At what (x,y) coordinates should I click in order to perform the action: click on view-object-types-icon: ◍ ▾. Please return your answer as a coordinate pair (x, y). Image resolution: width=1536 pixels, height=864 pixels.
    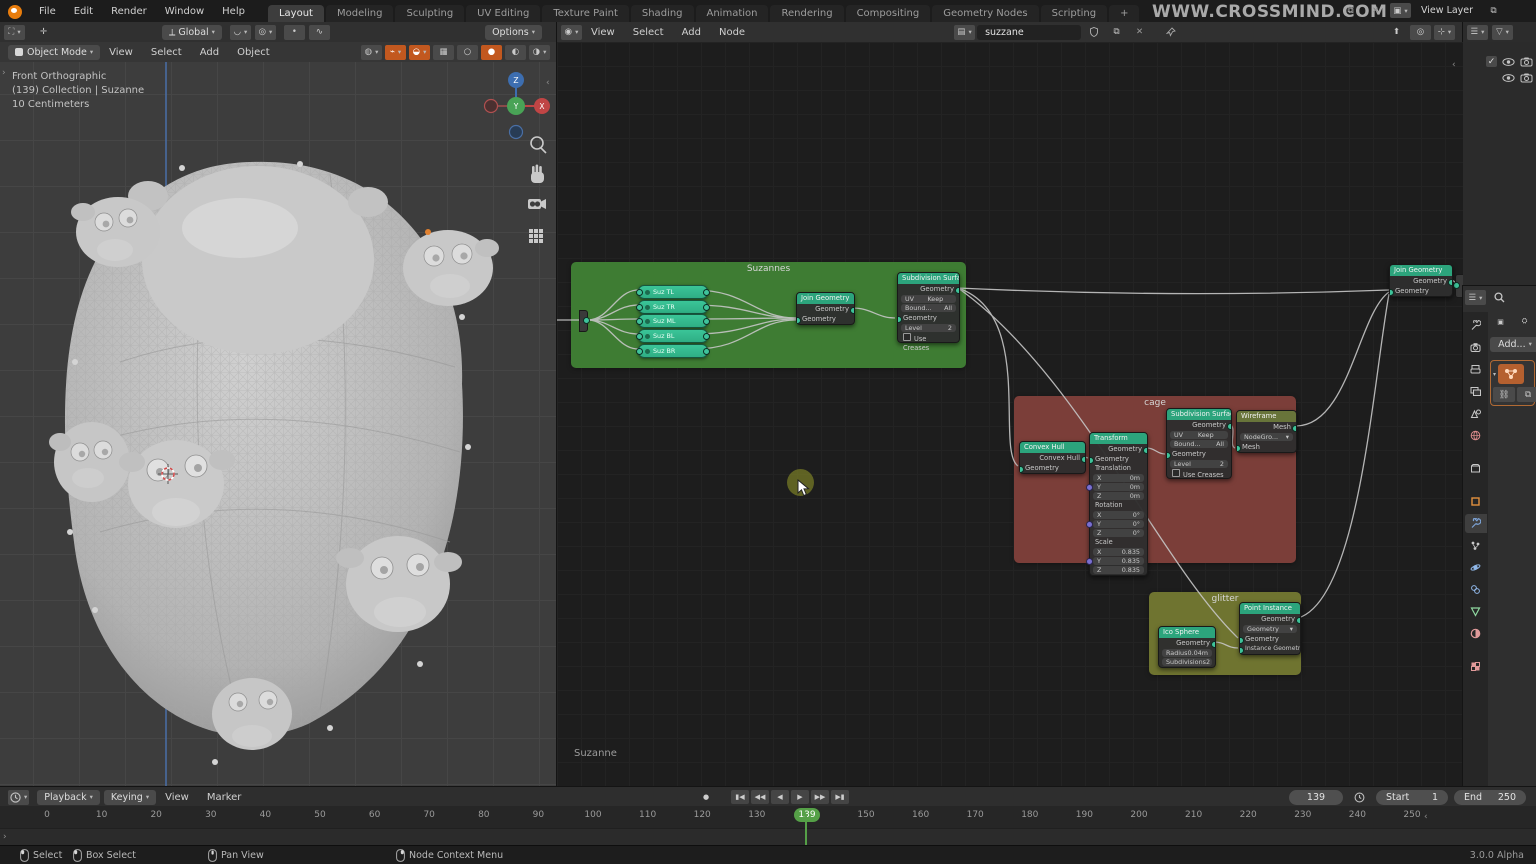
    Looking at the image, I should click on (371, 52).